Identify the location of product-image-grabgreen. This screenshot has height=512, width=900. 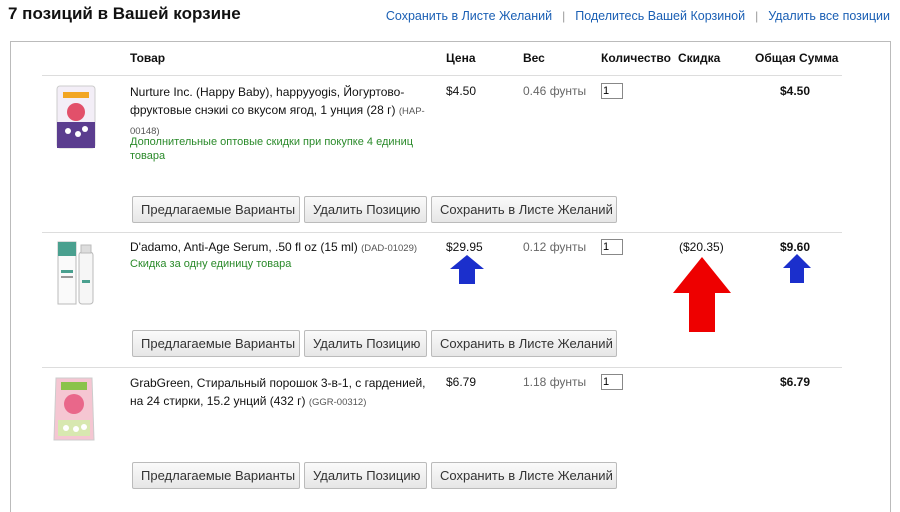
(74, 410).